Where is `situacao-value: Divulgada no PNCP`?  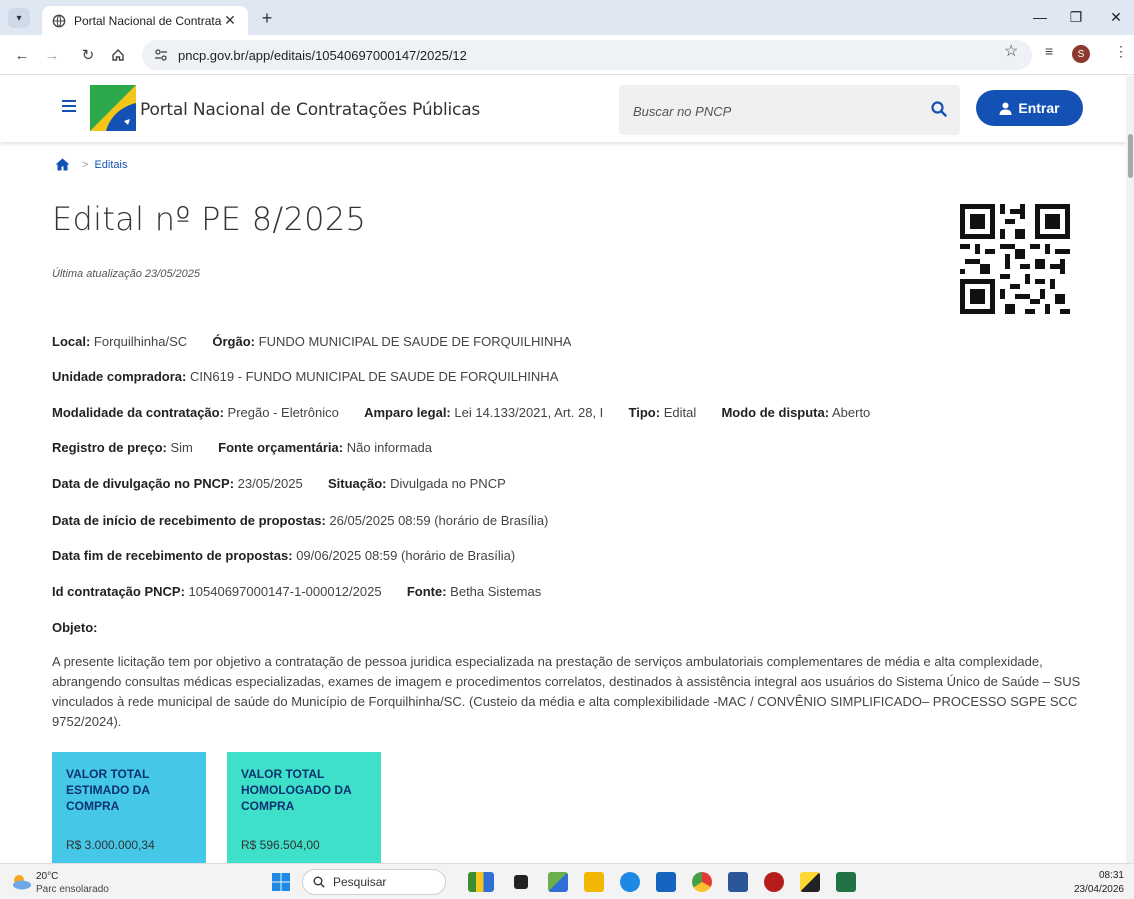
situacao-value: Divulgada no PNCP is located at coordinates (448, 483).